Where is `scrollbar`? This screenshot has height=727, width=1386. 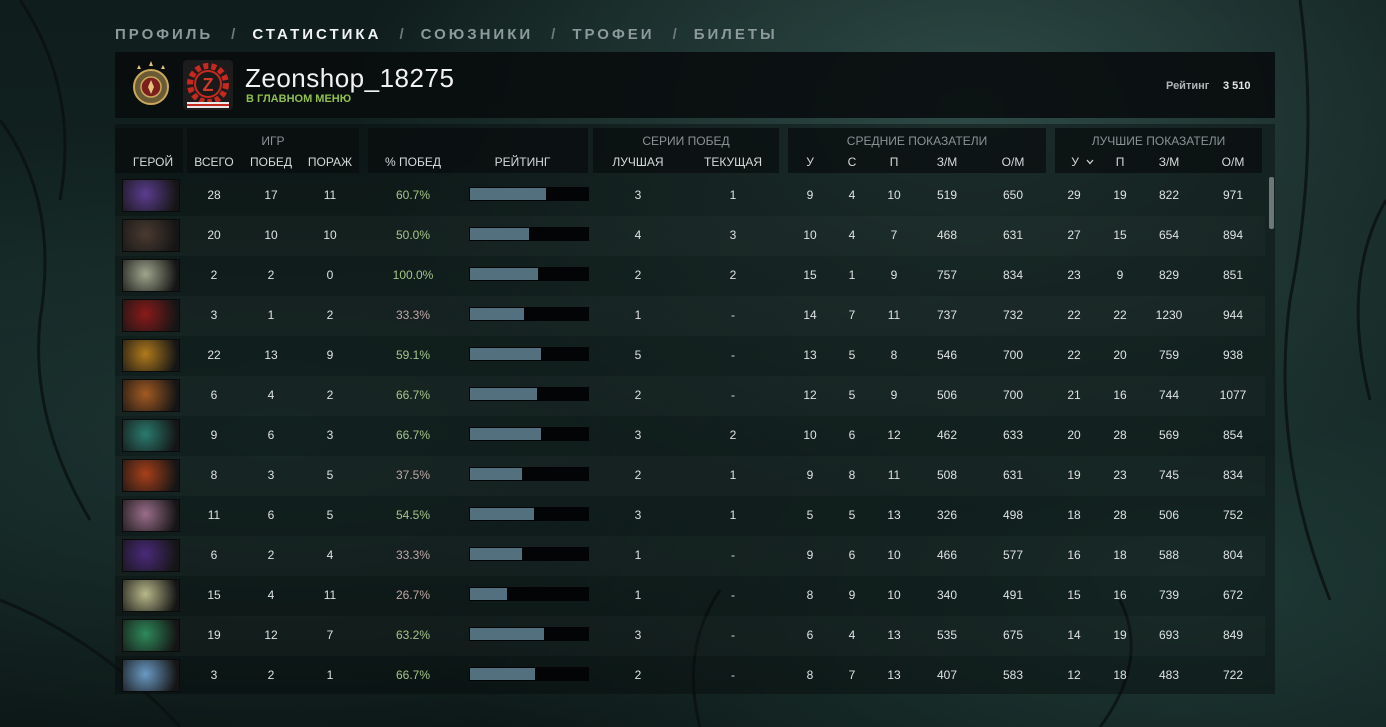 scrollbar is located at coordinates (1271, 203).